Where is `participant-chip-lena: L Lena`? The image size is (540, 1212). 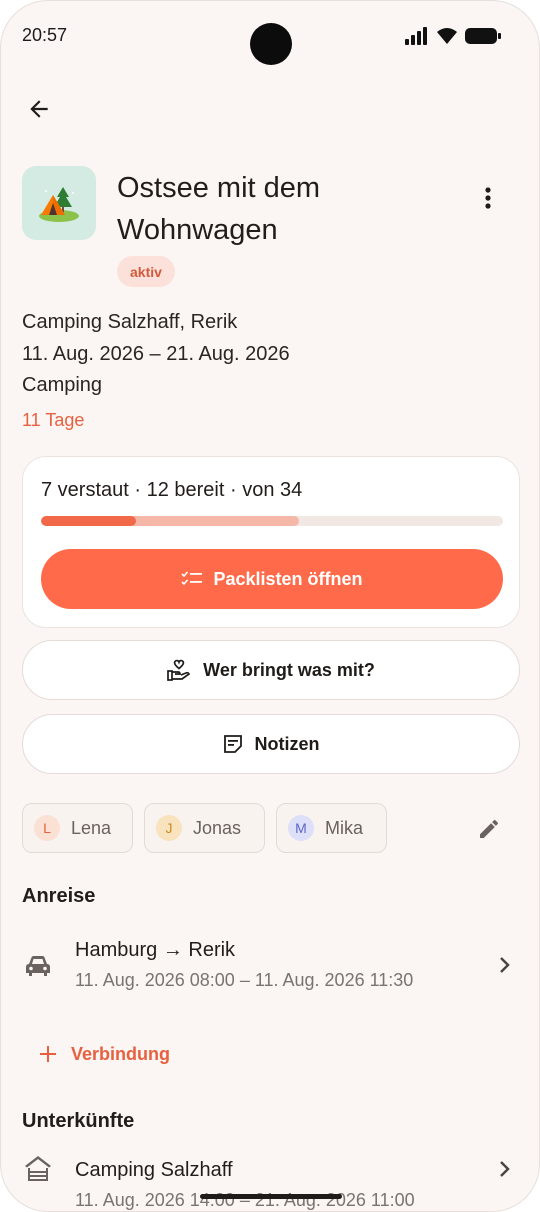 participant-chip-lena: L Lena is located at coordinates (77, 828).